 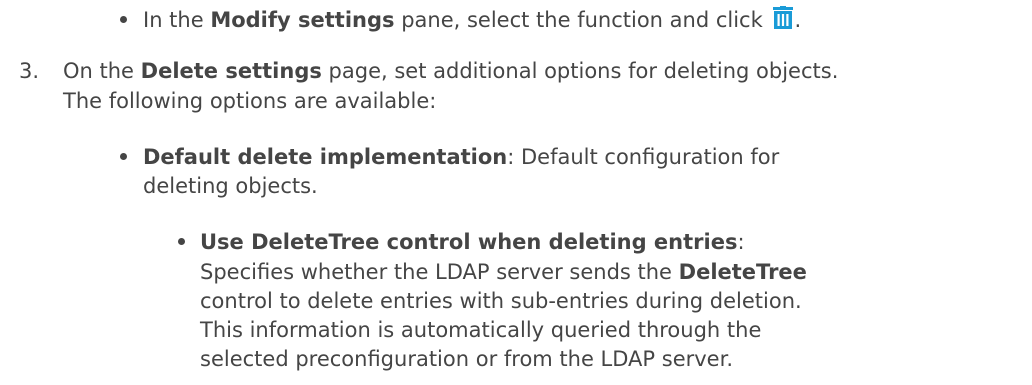 I want to click on trash-icon, so click(x=783, y=18).